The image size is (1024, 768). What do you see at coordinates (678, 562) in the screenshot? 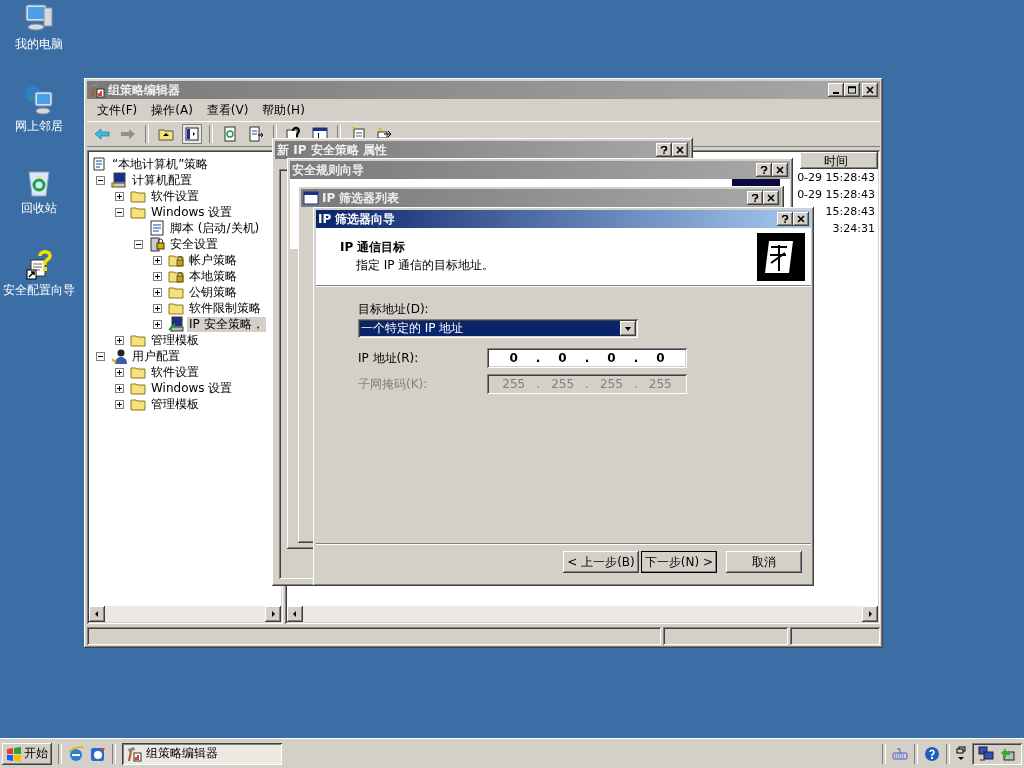
I see `wizard-button: 下一步(N) >` at bounding box center [678, 562].